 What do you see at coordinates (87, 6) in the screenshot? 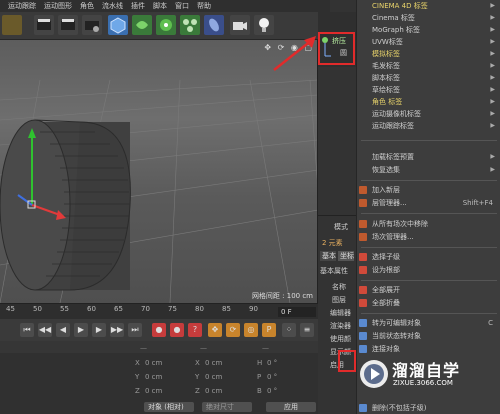
I see `menu-item-character: 角色` at bounding box center [87, 6].